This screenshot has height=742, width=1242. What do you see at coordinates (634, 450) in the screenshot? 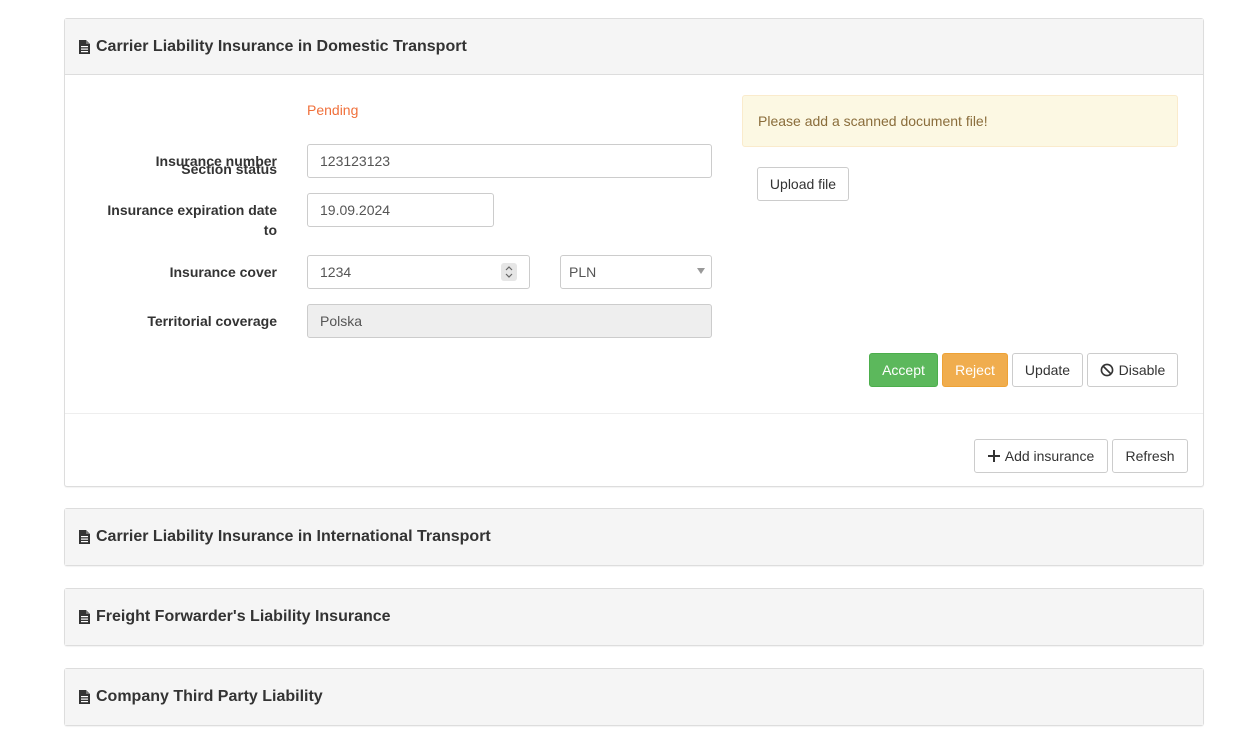
I see `panel-actions-area: Add insurance Refresh` at bounding box center [634, 450].